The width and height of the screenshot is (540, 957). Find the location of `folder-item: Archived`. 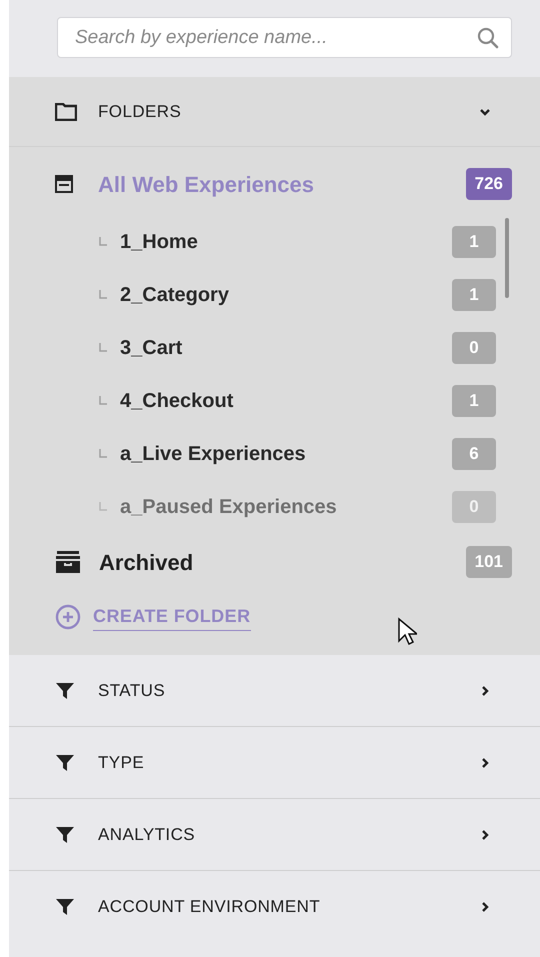

folder-item: Archived is located at coordinates (146, 562).